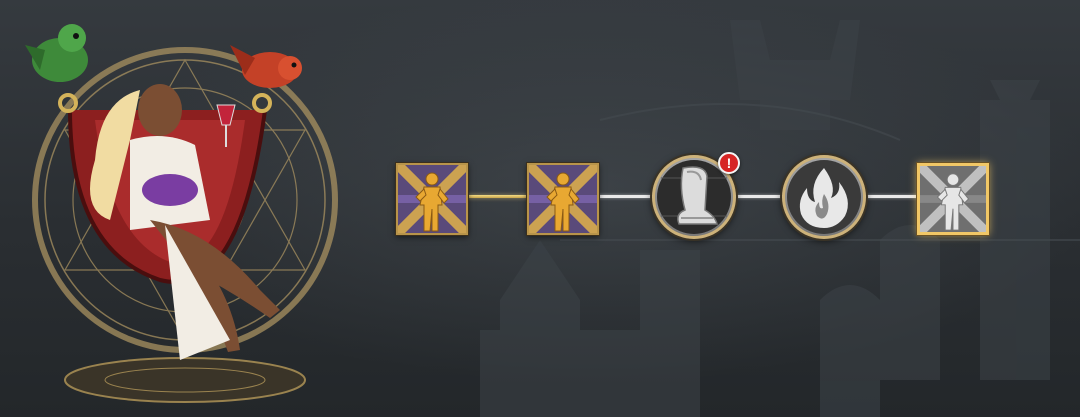 The height and width of the screenshot is (417, 1080). Describe the element at coordinates (56, 53) in the screenshot. I see `green-dragon-pet` at that location.